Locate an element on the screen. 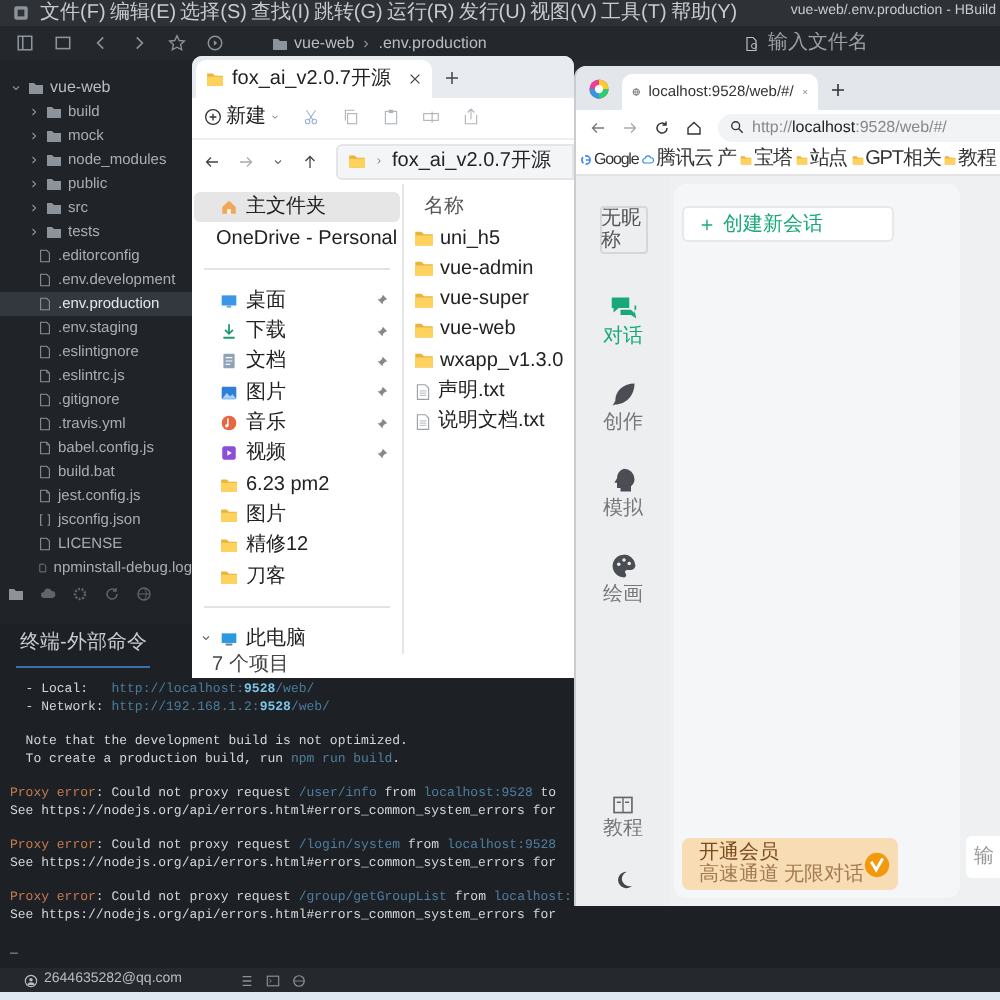  nav-item: 精修12 is located at coordinates (297, 545).